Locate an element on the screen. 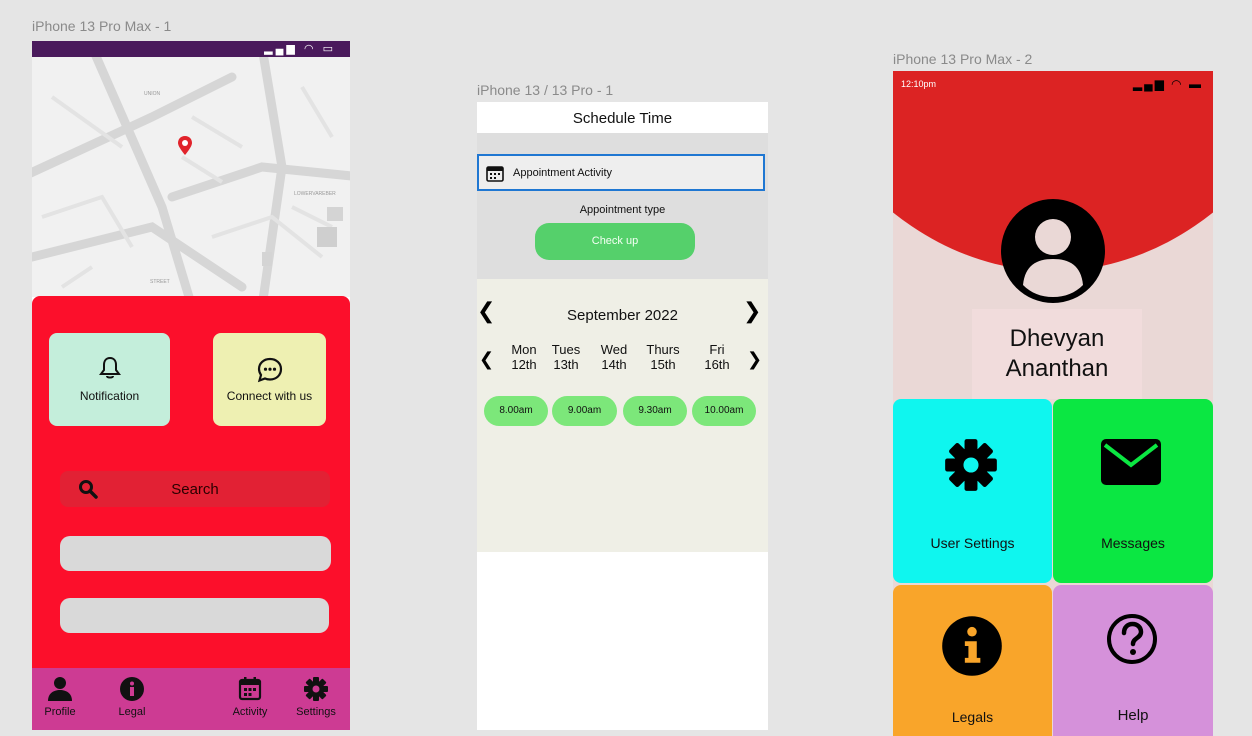  day-date: 16th is located at coordinates (717, 364).